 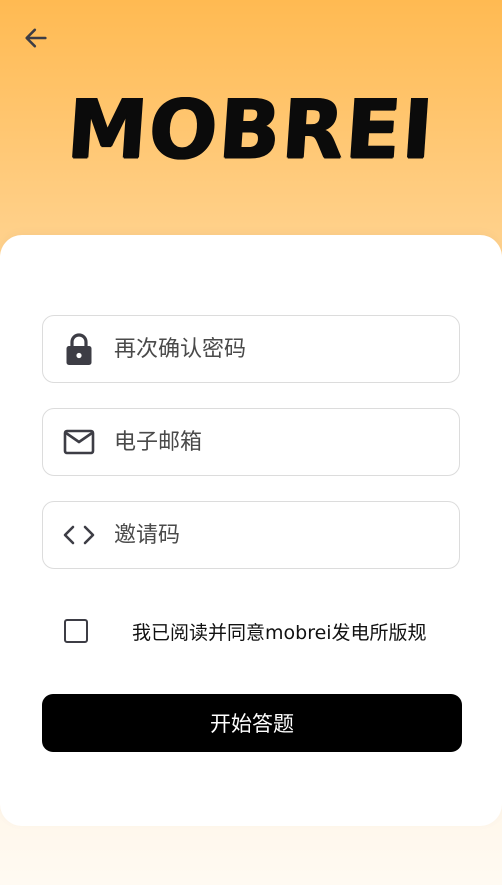 I want to click on back-button, so click(x=36, y=38).